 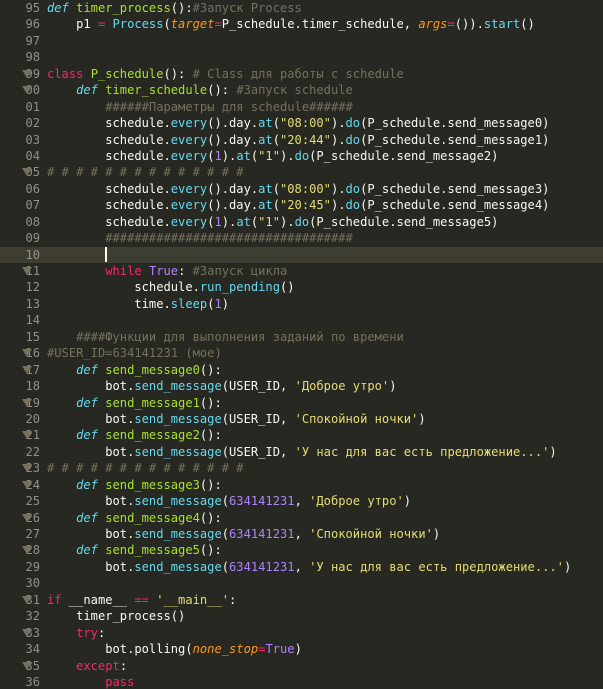 What do you see at coordinates (152, 402) in the screenshot?
I see `code-token-fn: send_message1` at bounding box center [152, 402].